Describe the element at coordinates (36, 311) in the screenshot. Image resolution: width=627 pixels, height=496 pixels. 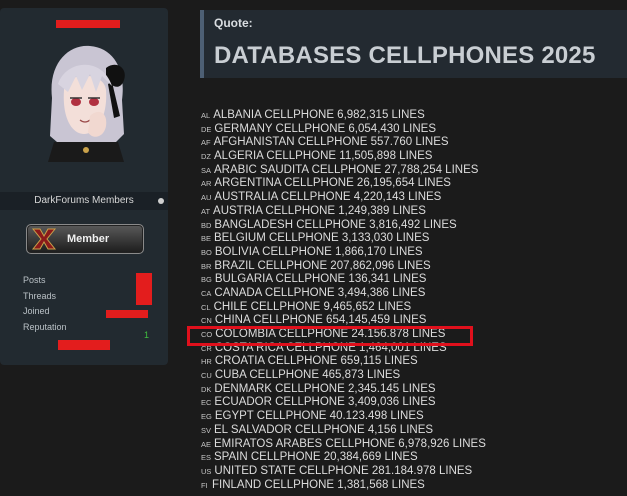
I see `joined-label: Joined` at that location.